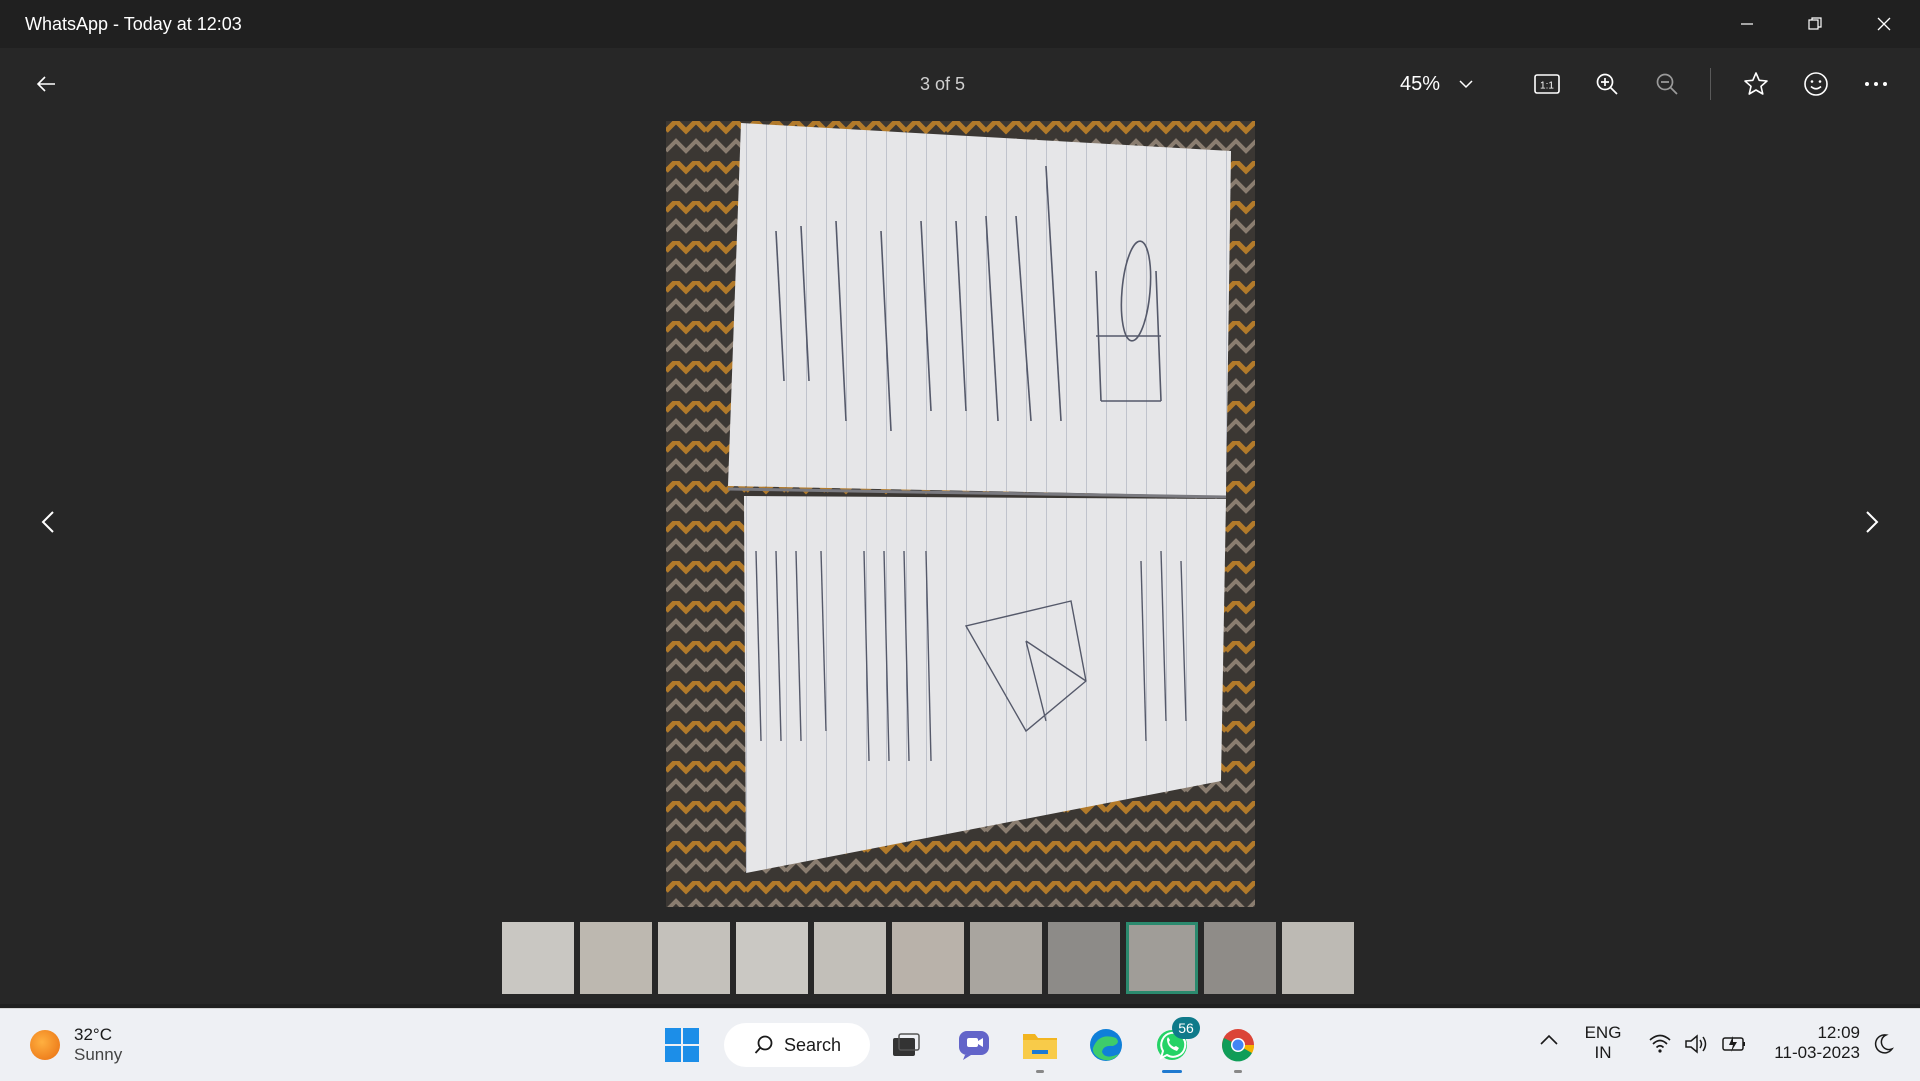 The width and height of the screenshot is (1920, 1081). Describe the element at coordinates (93, 1034) in the screenshot. I see `weather-temp: 32°C` at that location.